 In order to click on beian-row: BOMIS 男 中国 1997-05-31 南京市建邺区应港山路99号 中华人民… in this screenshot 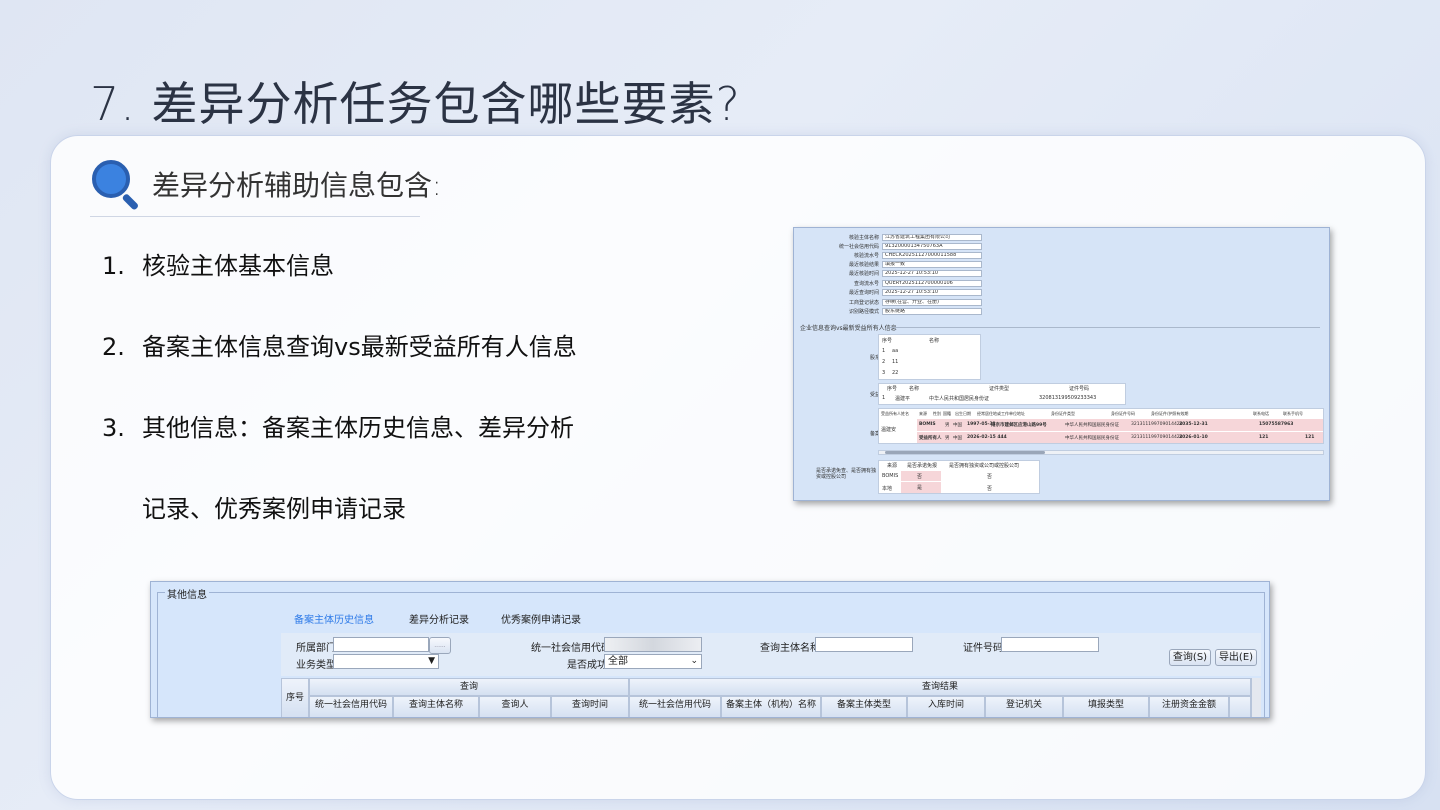, I will do `click(1120, 425)`.